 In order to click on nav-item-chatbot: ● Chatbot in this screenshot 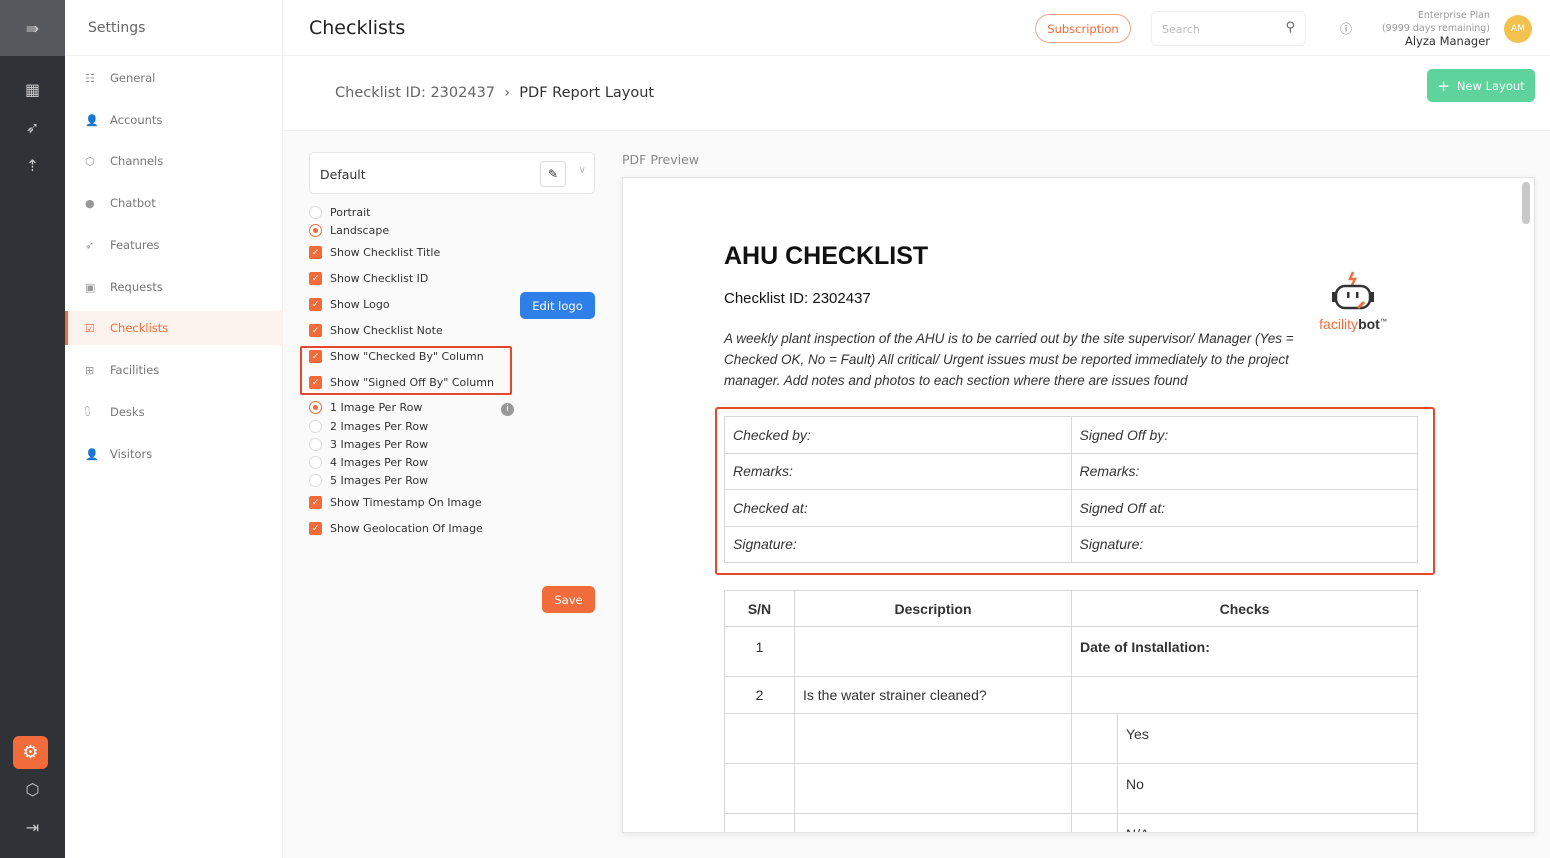, I will do `click(174, 203)`.